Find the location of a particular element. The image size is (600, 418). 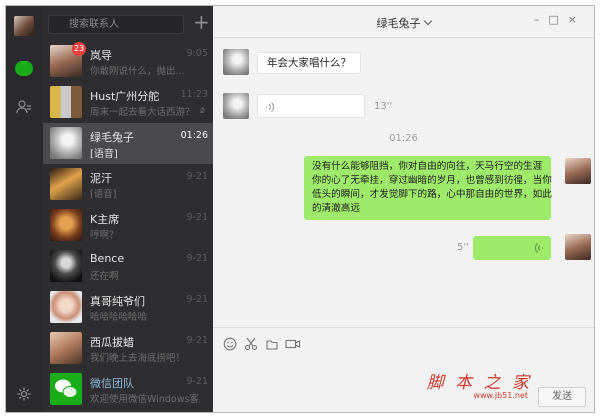

chat-title: 绿毛兔子 is located at coordinates (398, 23).